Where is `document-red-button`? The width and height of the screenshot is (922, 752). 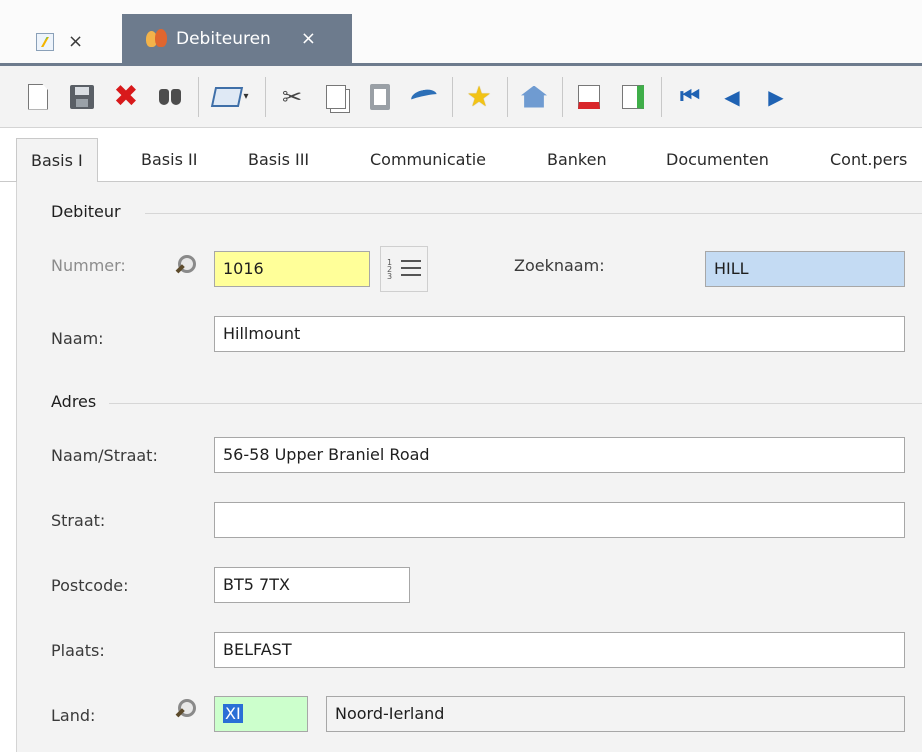
document-red-button is located at coordinates (589, 97).